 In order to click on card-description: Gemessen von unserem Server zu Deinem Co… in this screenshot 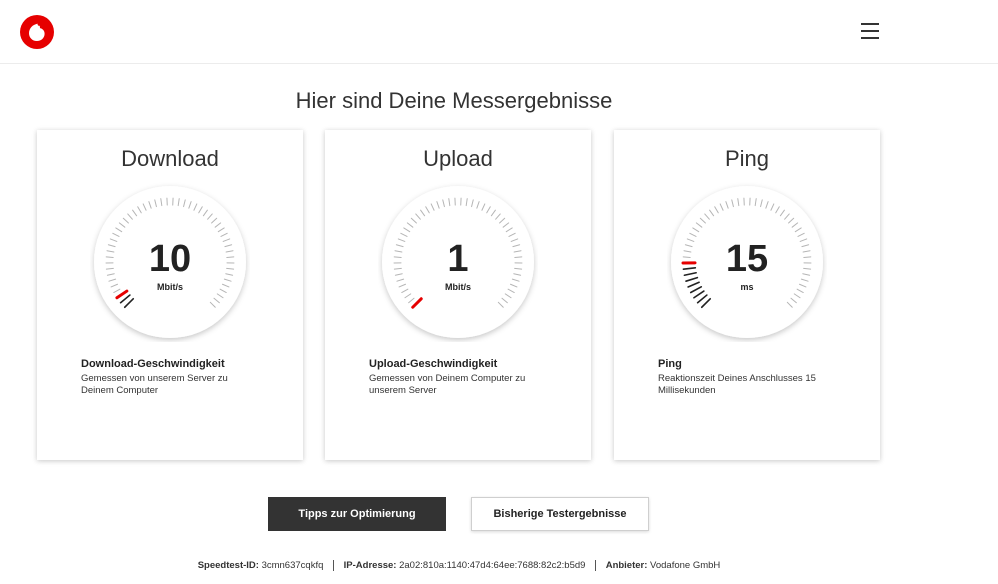, I will do `click(154, 384)`.